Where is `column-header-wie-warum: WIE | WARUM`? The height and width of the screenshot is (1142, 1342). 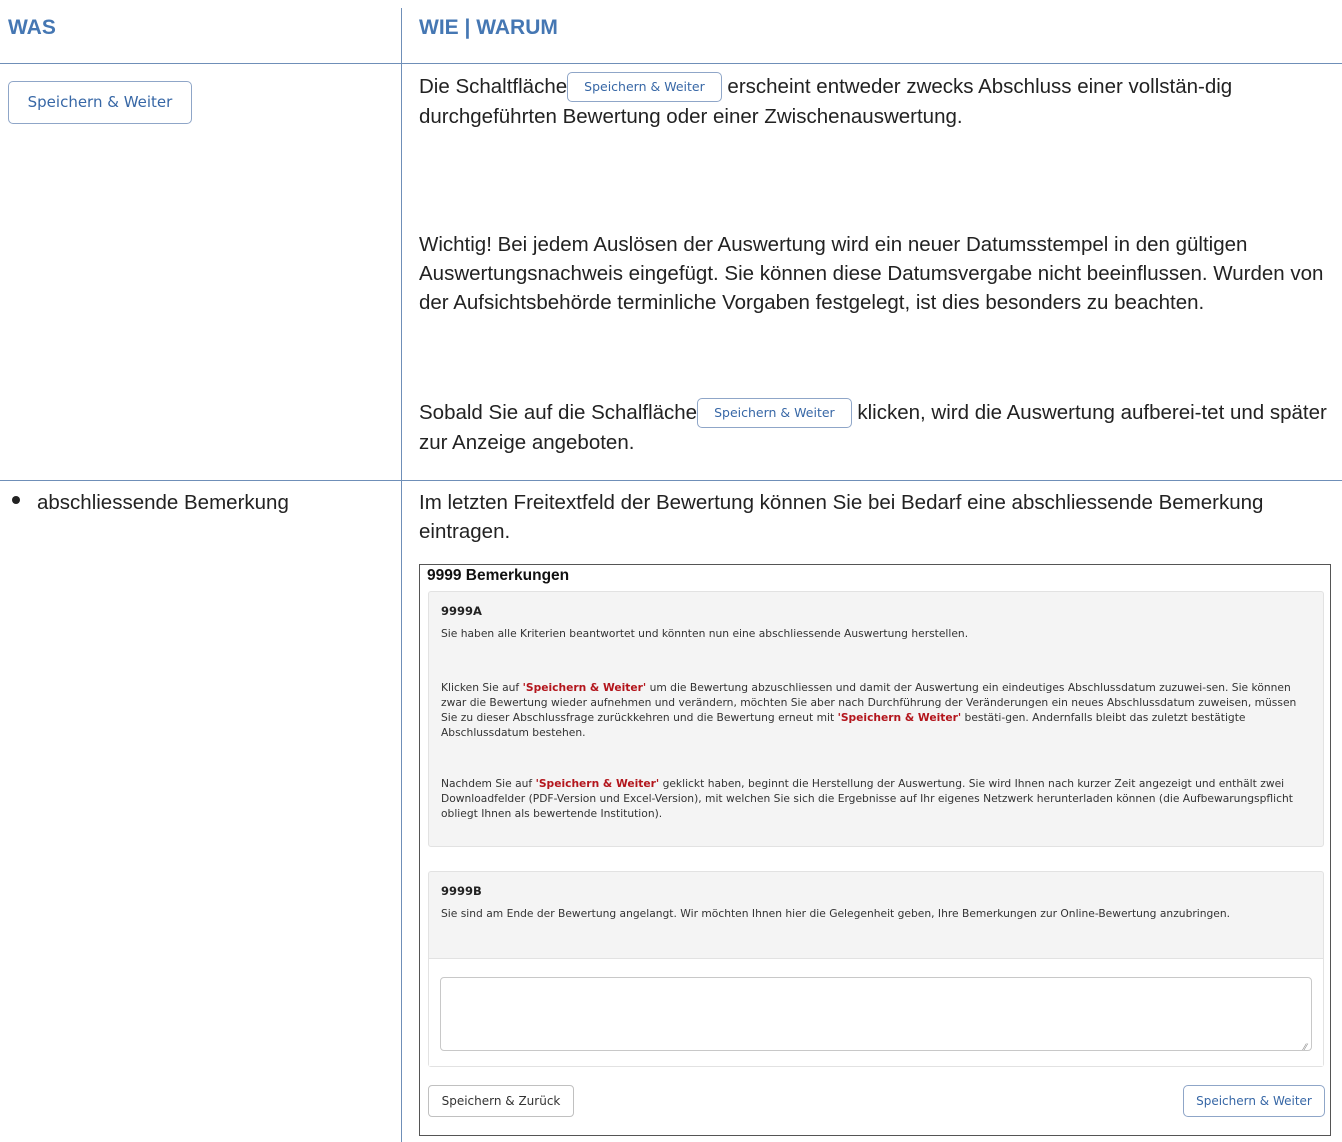 column-header-wie-warum: WIE | WARUM is located at coordinates (488, 27).